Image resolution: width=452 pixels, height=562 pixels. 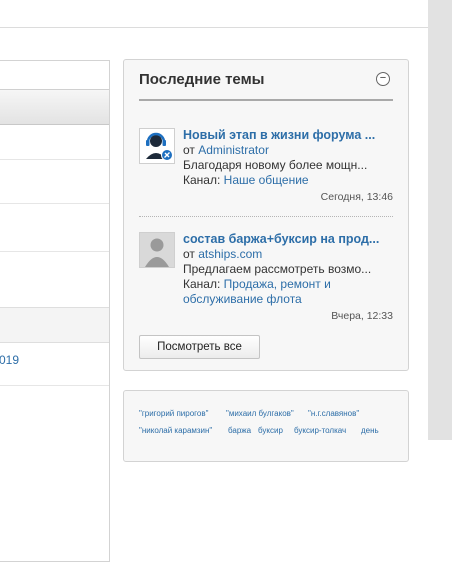 What do you see at coordinates (266, 100) in the screenshot?
I see `title-divider` at bounding box center [266, 100].